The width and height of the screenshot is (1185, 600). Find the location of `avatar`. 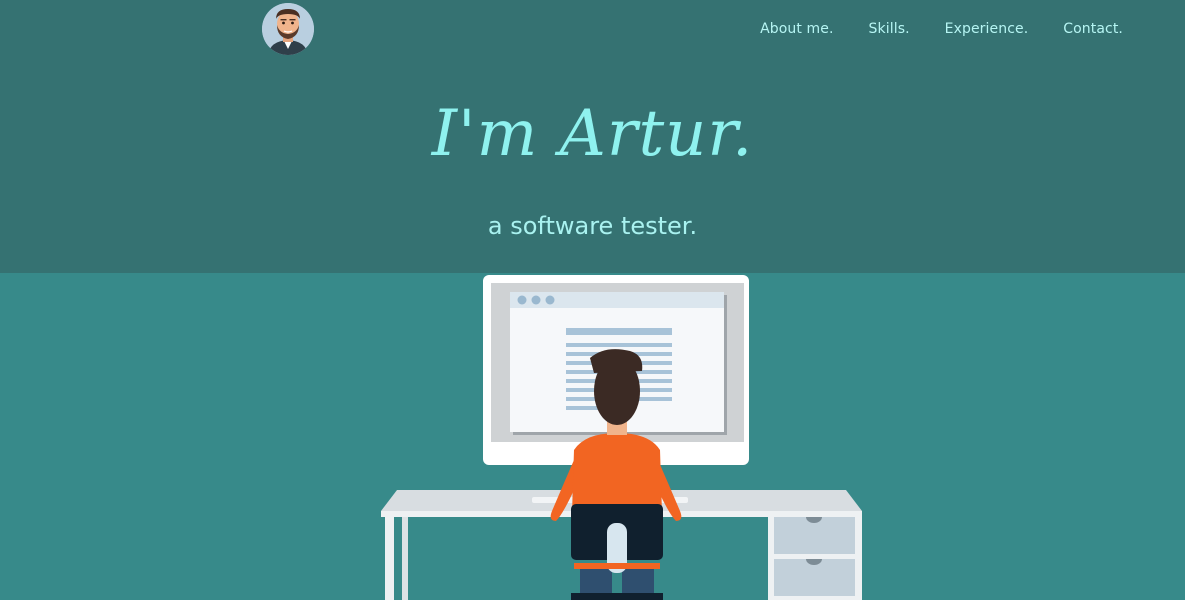

avatar is located at coordinates (288, 29).